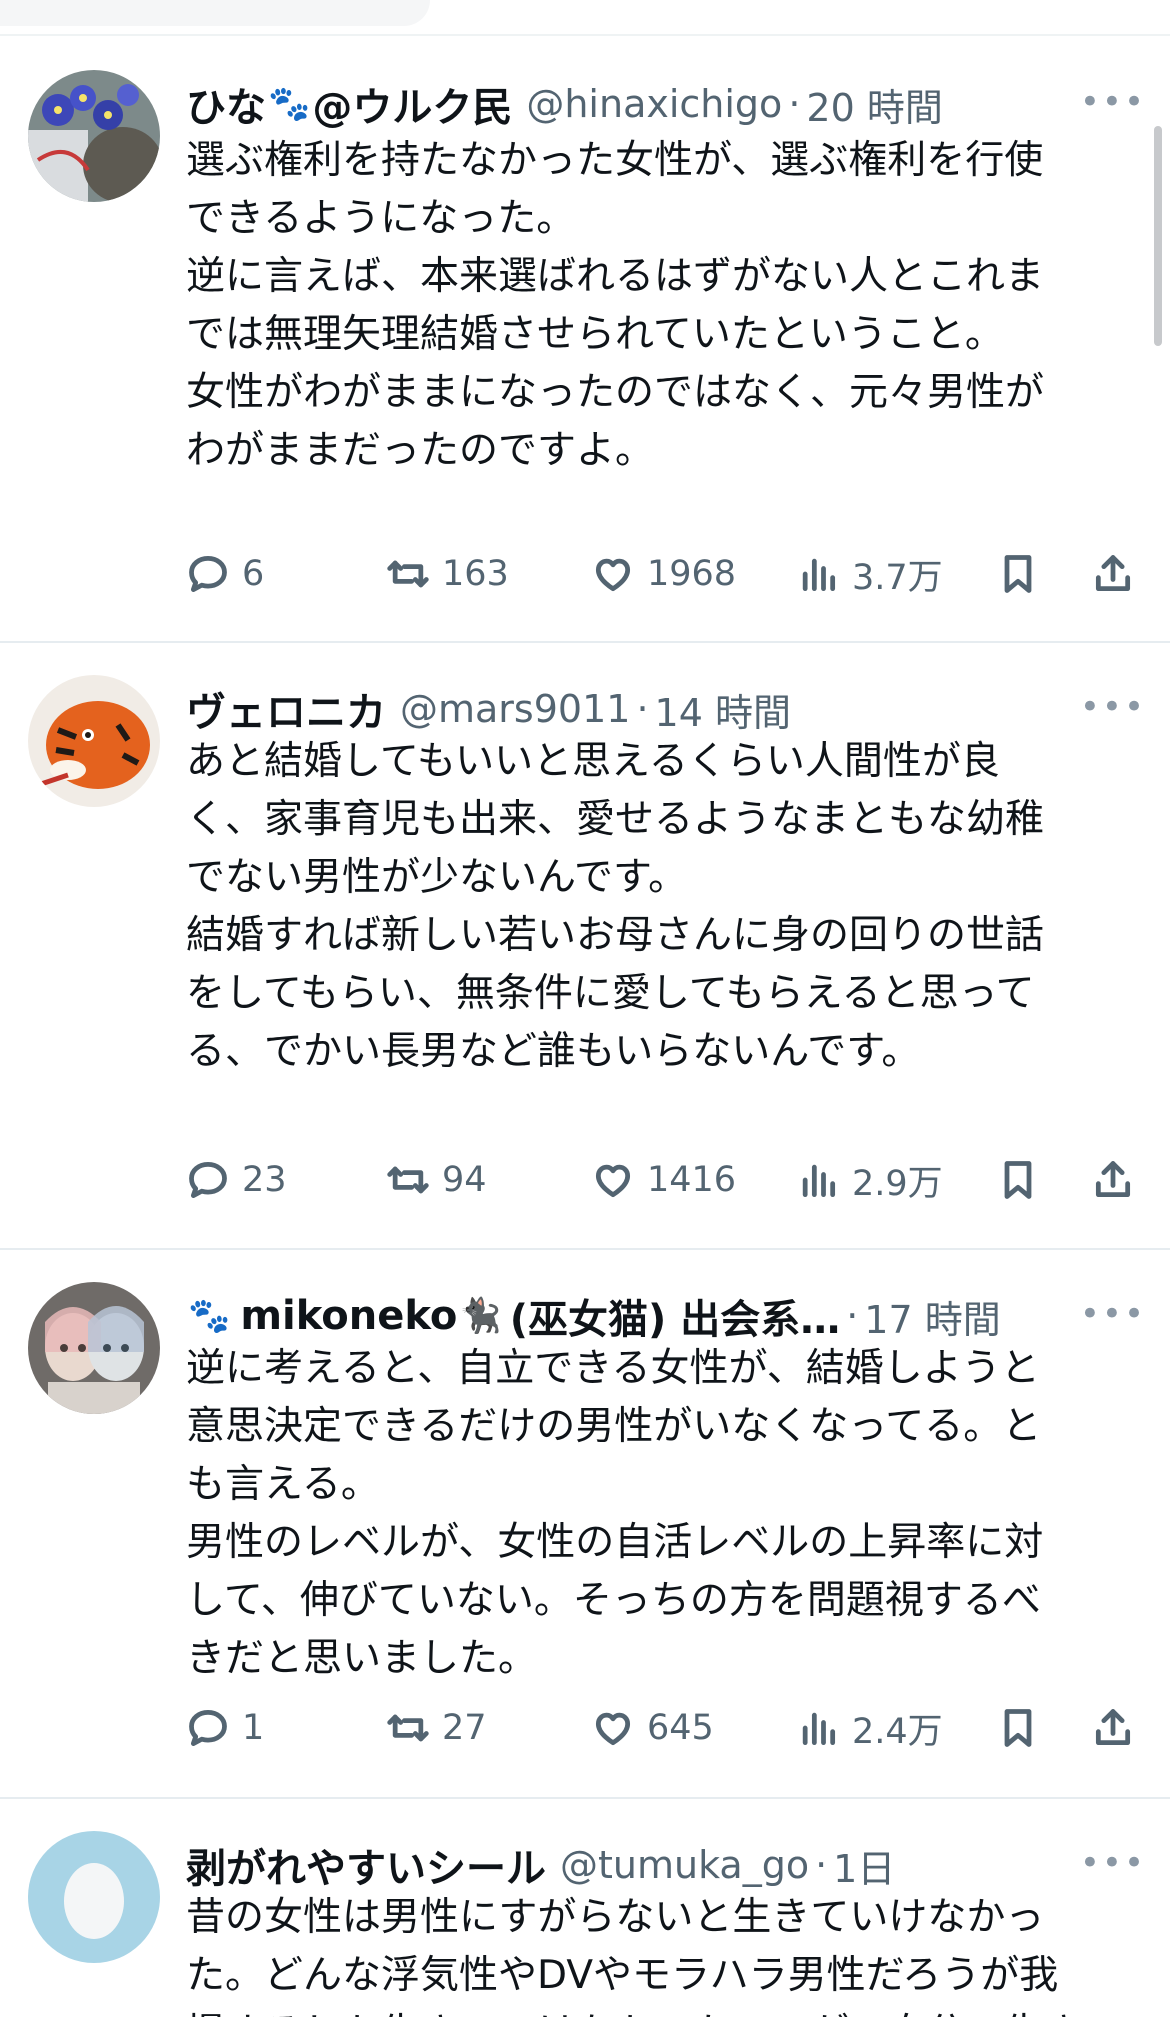 The image size is (1170, 2017). What do you see at coordinates (864, 1865) in the screenshot?
I see `timestamp: 1日` at bounding box center [864, 1865].